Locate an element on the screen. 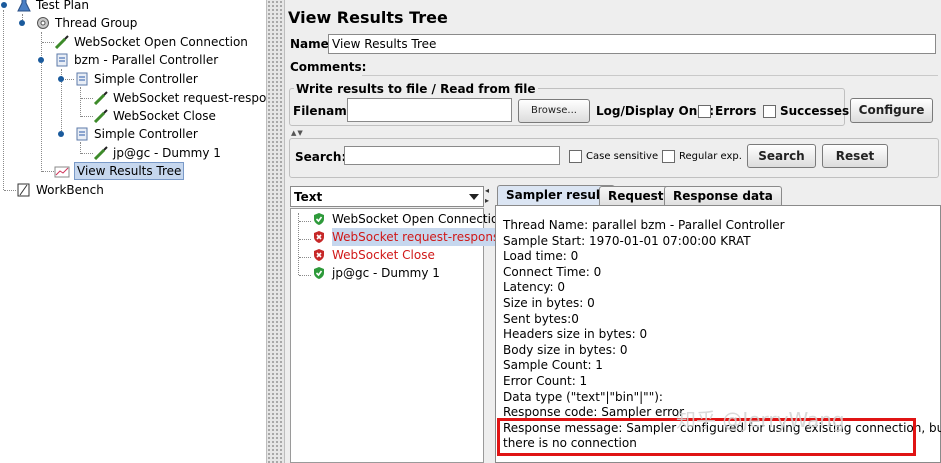  renderer-select: Text is located at coordinates (387, 196).